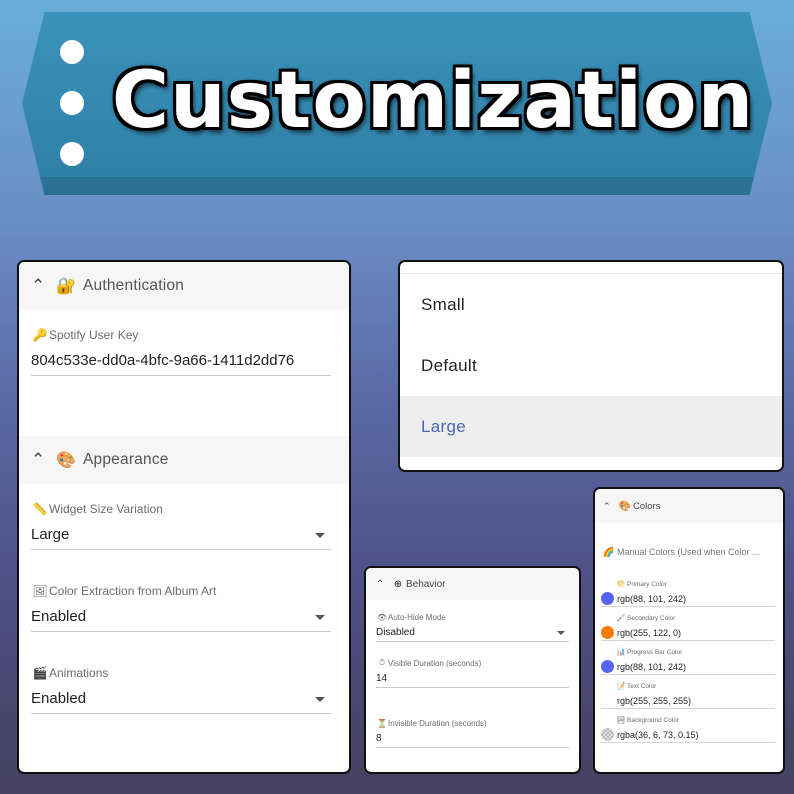  Describe the element at coordinates (625, 506) in the screenshot. I see `palette-icon: 🎨` at that location.